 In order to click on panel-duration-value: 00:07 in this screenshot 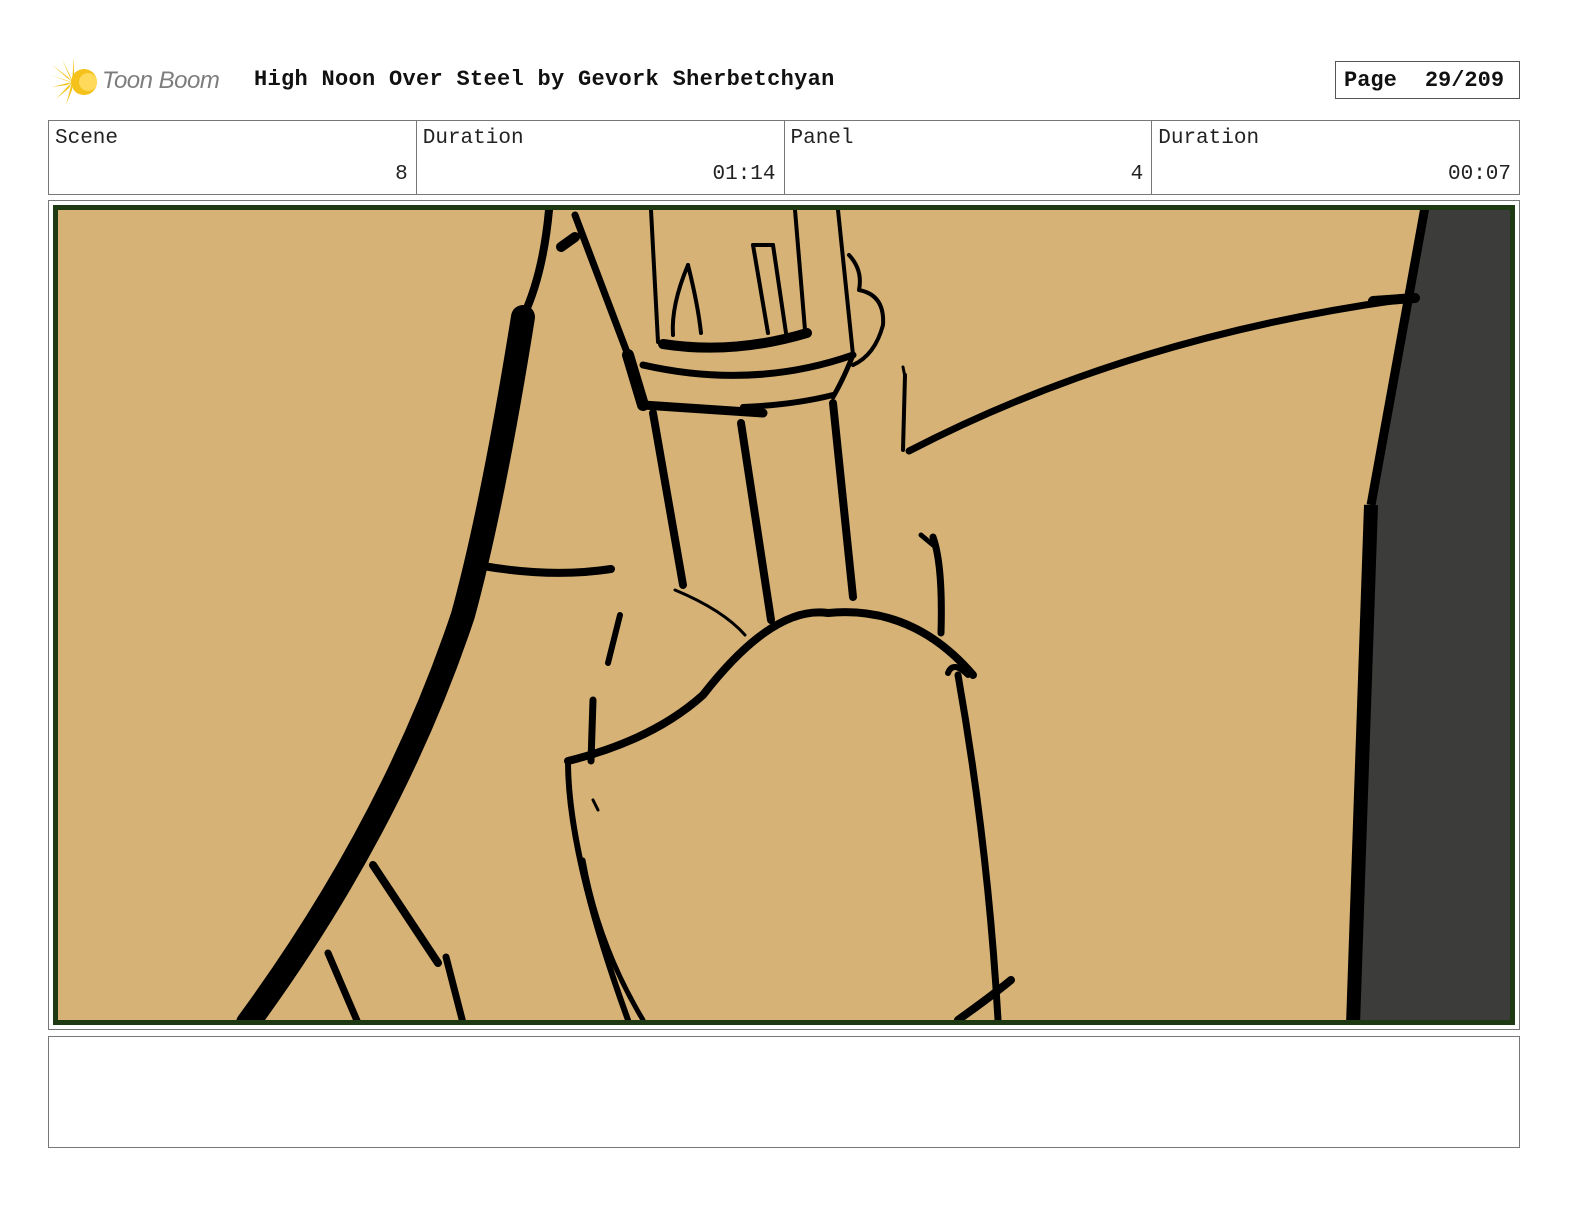, I will do `click(1479, 174)`.